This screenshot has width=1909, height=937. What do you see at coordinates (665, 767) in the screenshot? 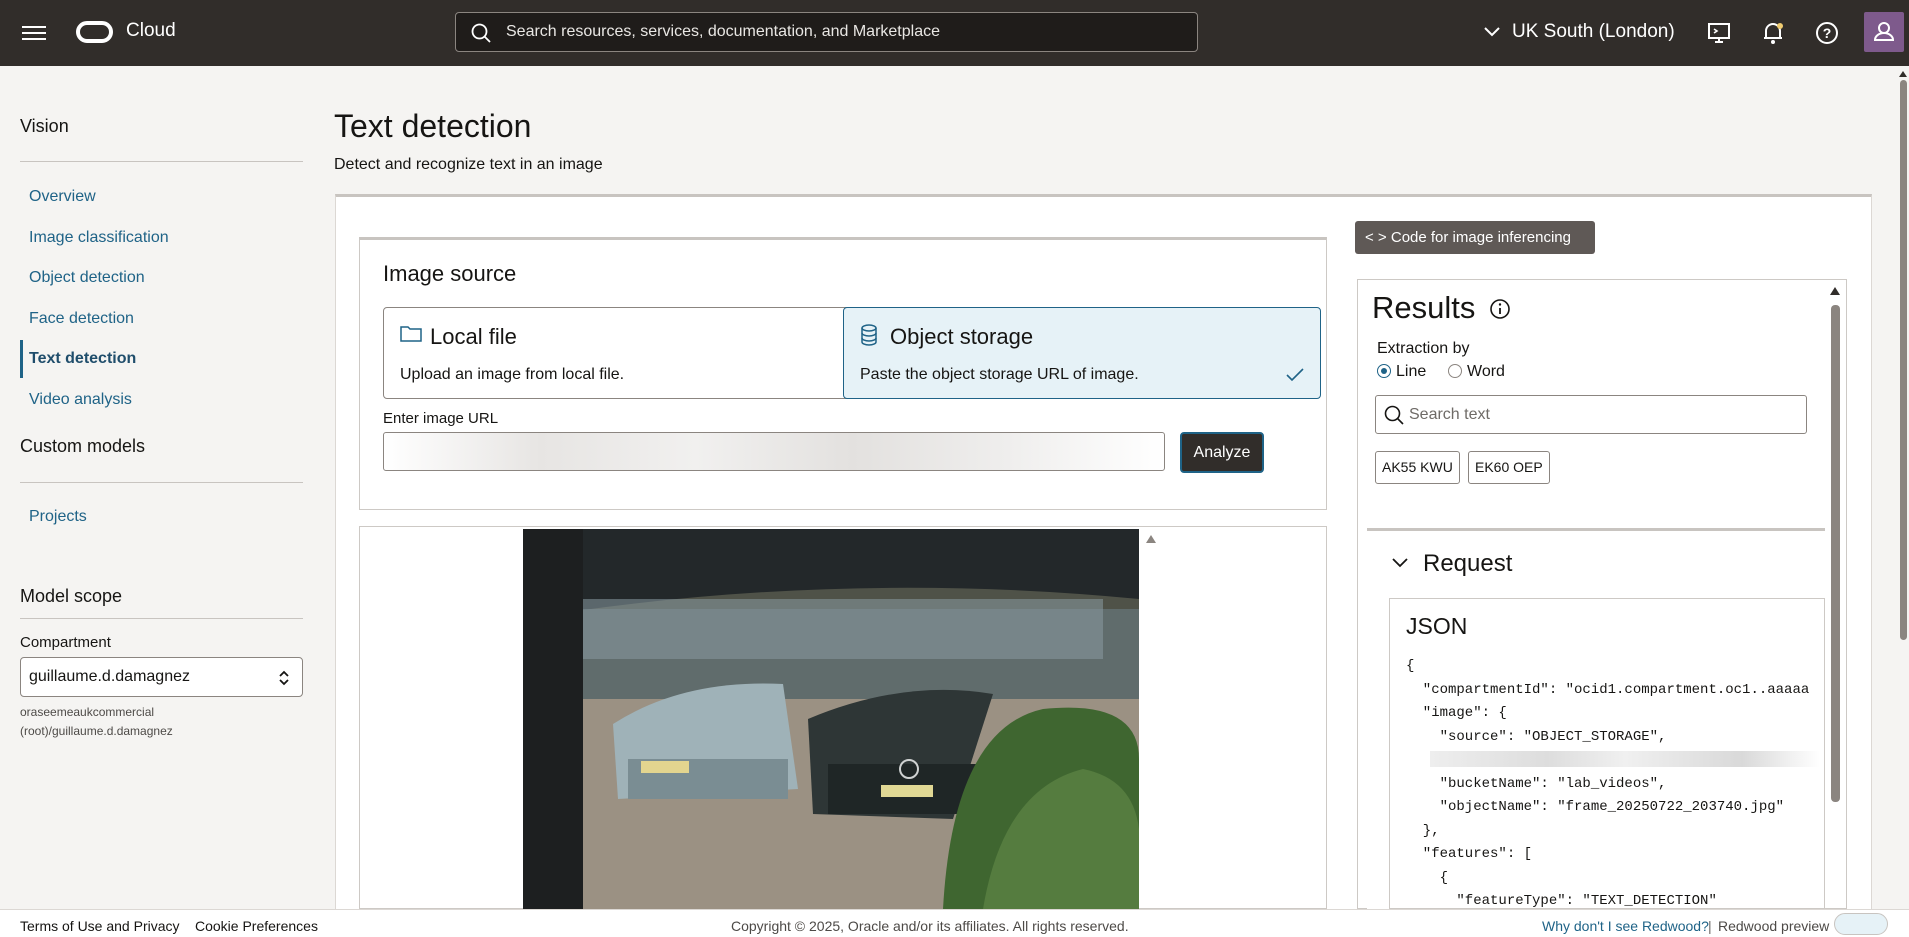
I see `plate-ak55kwu` at bounding box center [665, 767].